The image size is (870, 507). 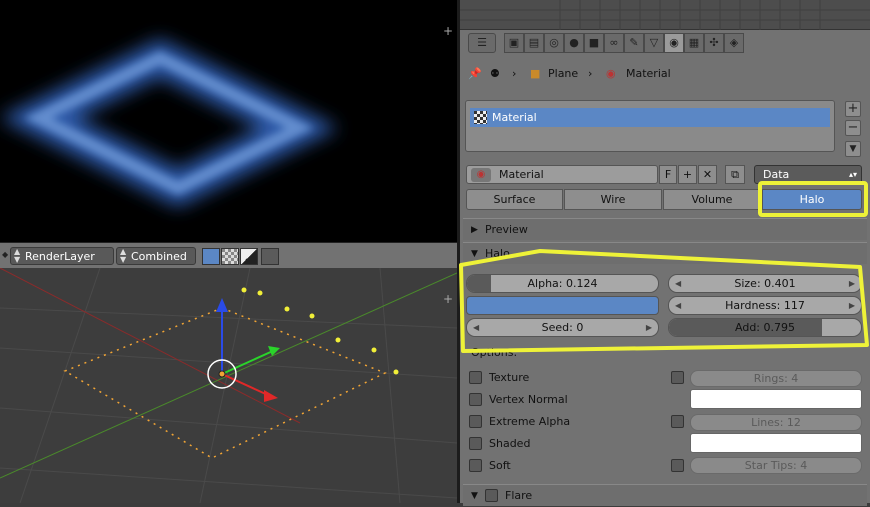 What do you see at coordinates (514, 199) in the screenshot?
I see `type-surface-button: Surface` at bounding box center [514, 199].